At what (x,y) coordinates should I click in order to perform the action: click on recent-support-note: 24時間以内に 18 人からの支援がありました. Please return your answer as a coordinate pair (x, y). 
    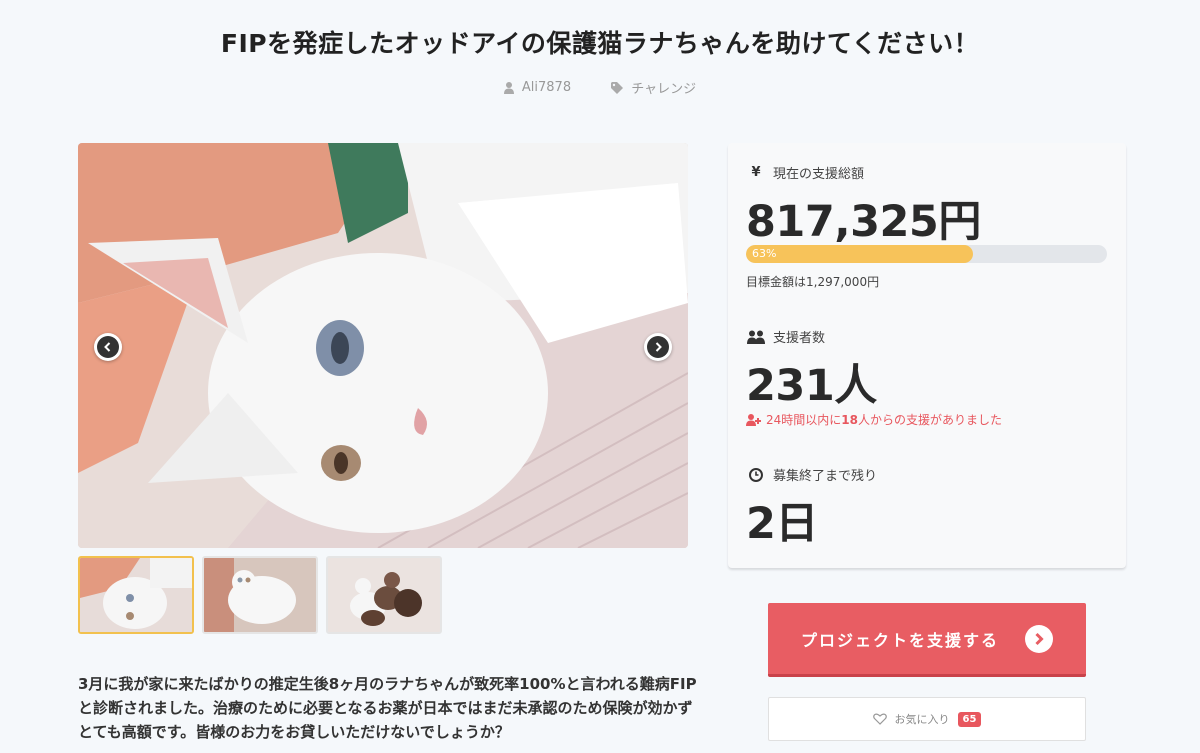
    Looking at the image, I should click on (874, 419).